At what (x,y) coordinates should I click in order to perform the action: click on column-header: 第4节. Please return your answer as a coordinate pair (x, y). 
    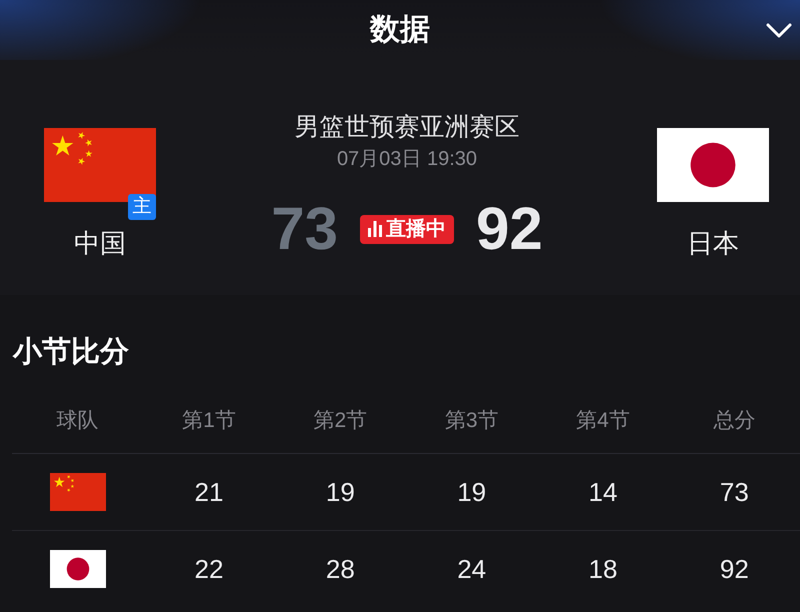
    Looking at the image, I should click on (603, 421).